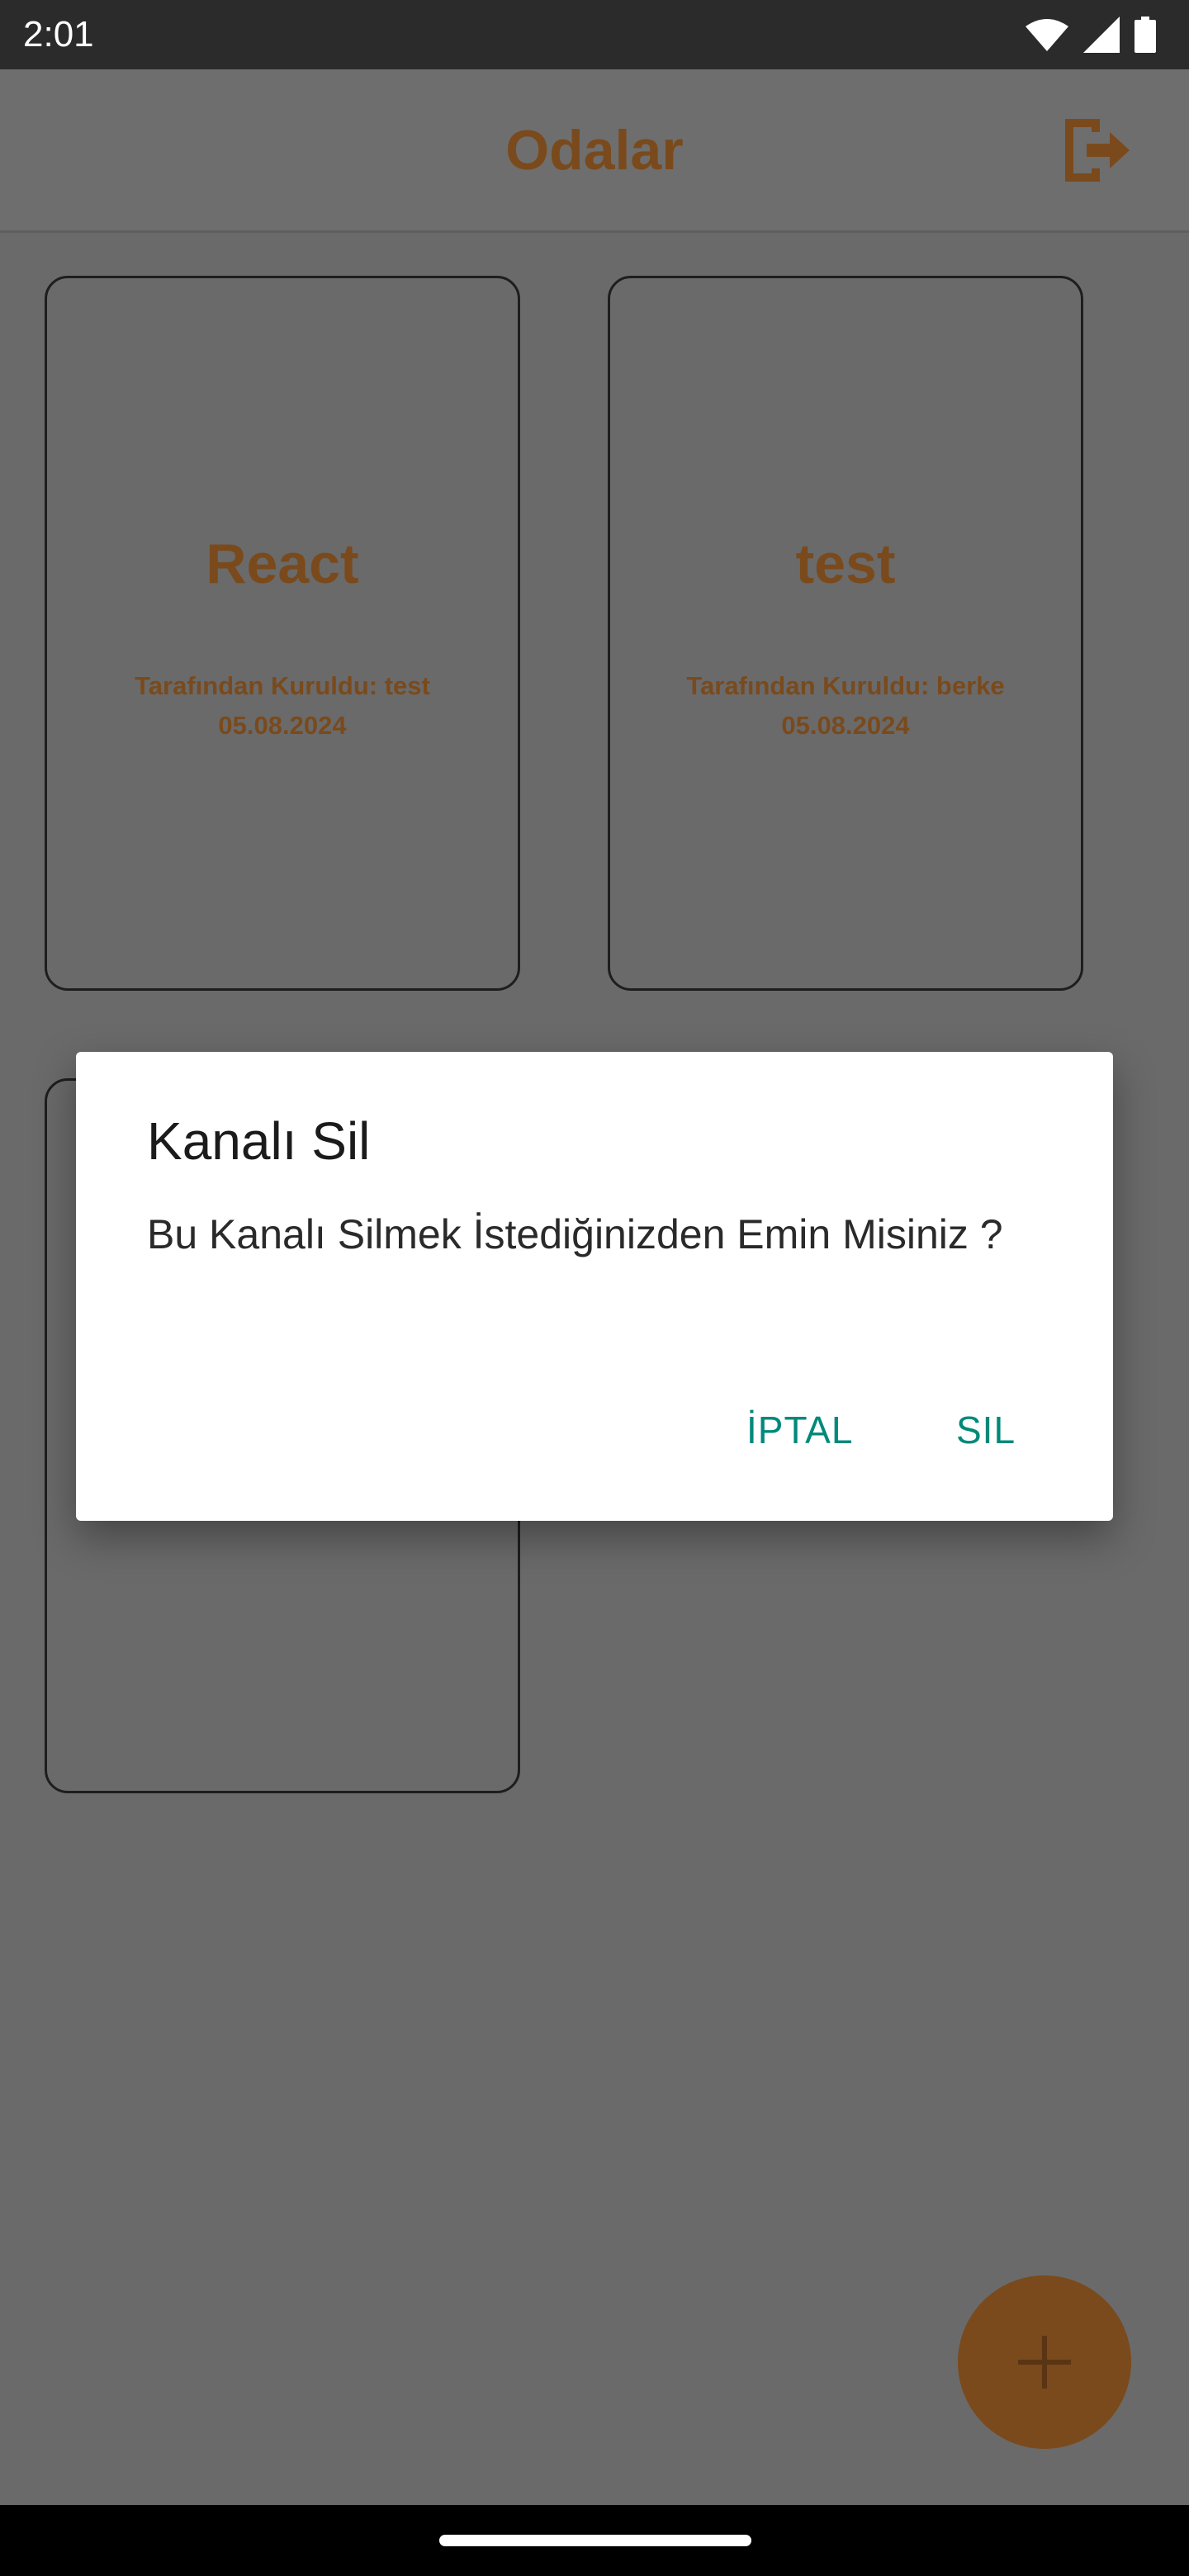 This screenshot has height=2576, width=1189. Describe the element at coordinates (1101, 35) in the screenshot. I see `signal-icon` at that location.